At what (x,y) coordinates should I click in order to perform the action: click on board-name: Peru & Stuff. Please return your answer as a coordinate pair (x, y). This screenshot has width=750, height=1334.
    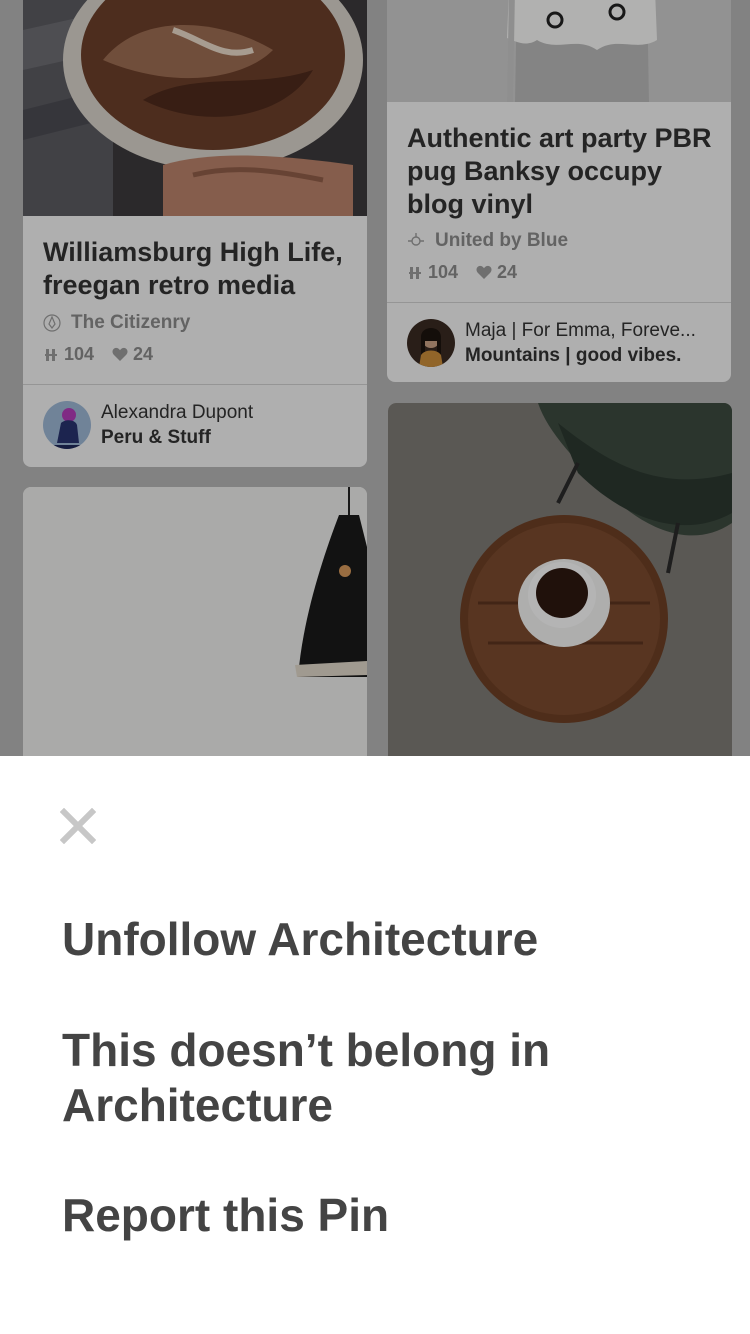
    Looking at the image, I should click on (156, 437).